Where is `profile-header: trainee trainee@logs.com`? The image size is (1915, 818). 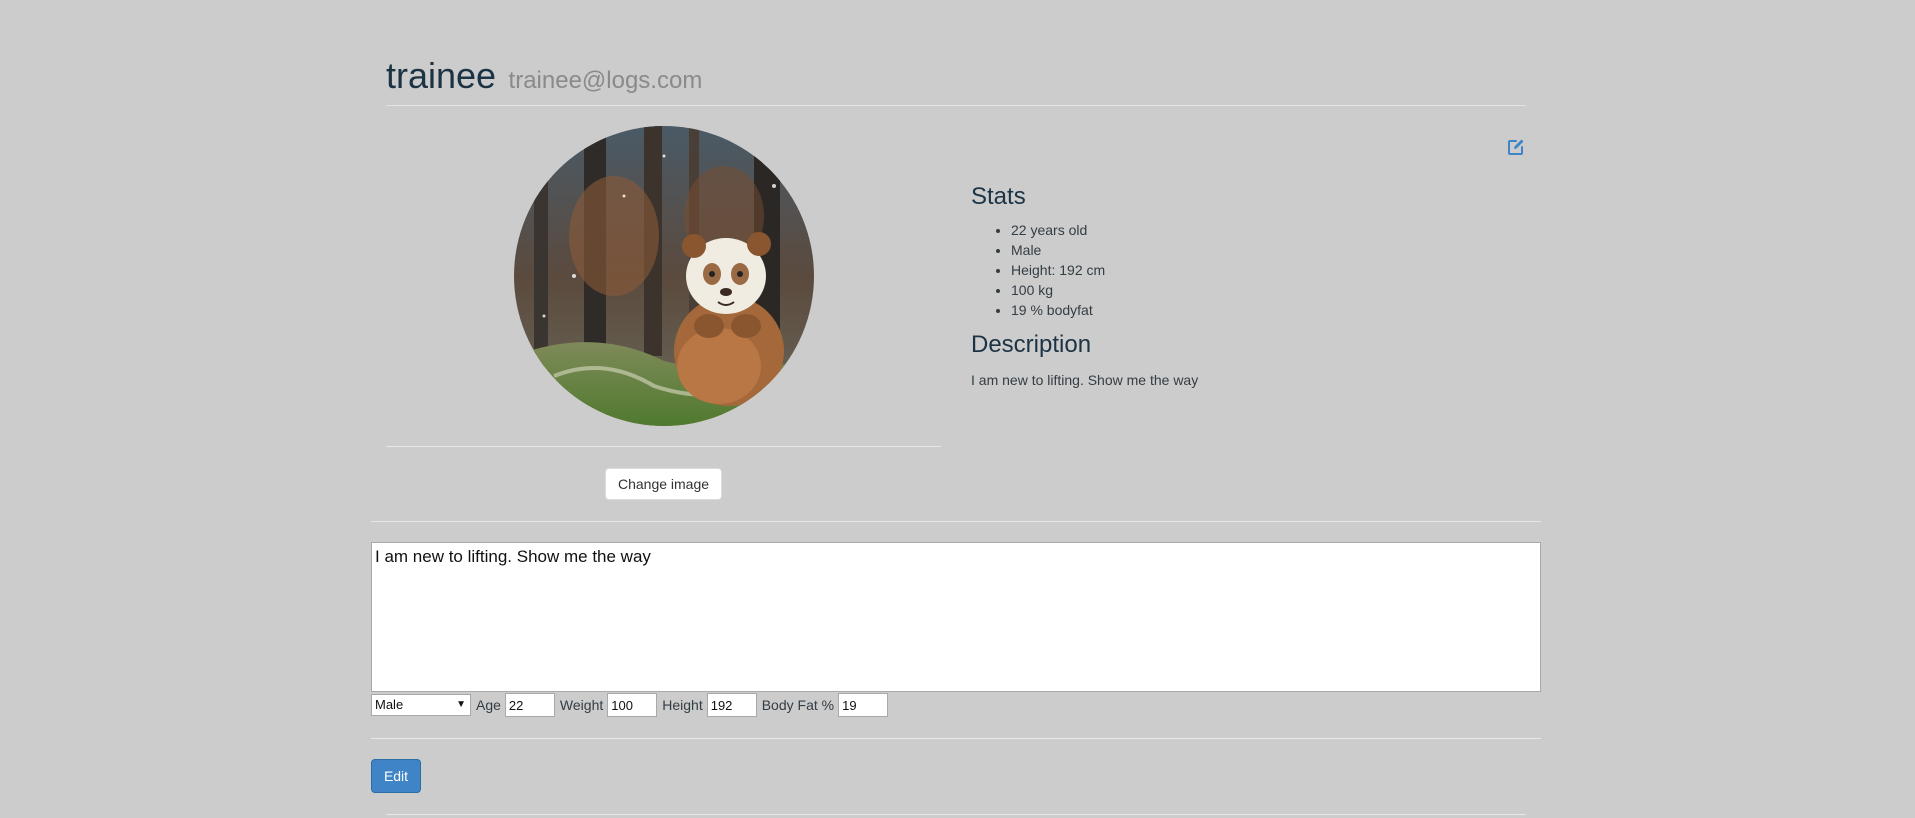
profile-header: trainee trainee@logs.com is located at coordinates (956, 80).